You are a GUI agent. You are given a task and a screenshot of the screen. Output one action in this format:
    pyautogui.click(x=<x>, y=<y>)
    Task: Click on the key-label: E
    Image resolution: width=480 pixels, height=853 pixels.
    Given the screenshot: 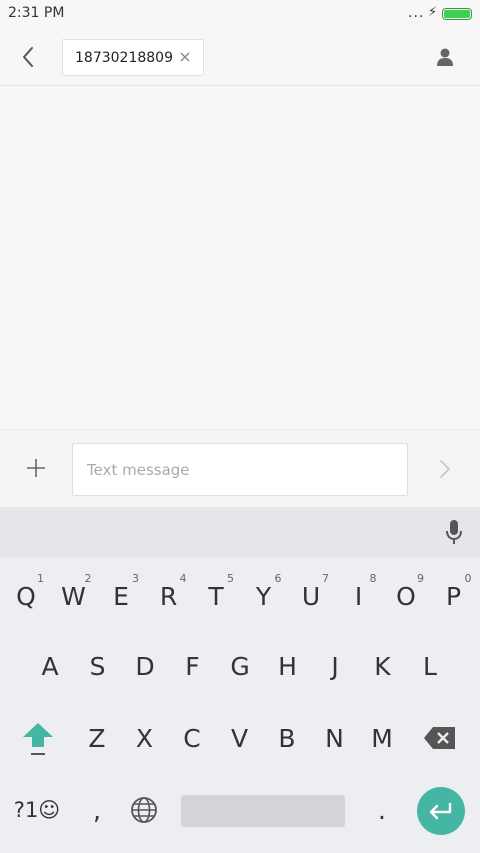 What is the action you would take?
    pyautogui.click(x=121, y=596)
    